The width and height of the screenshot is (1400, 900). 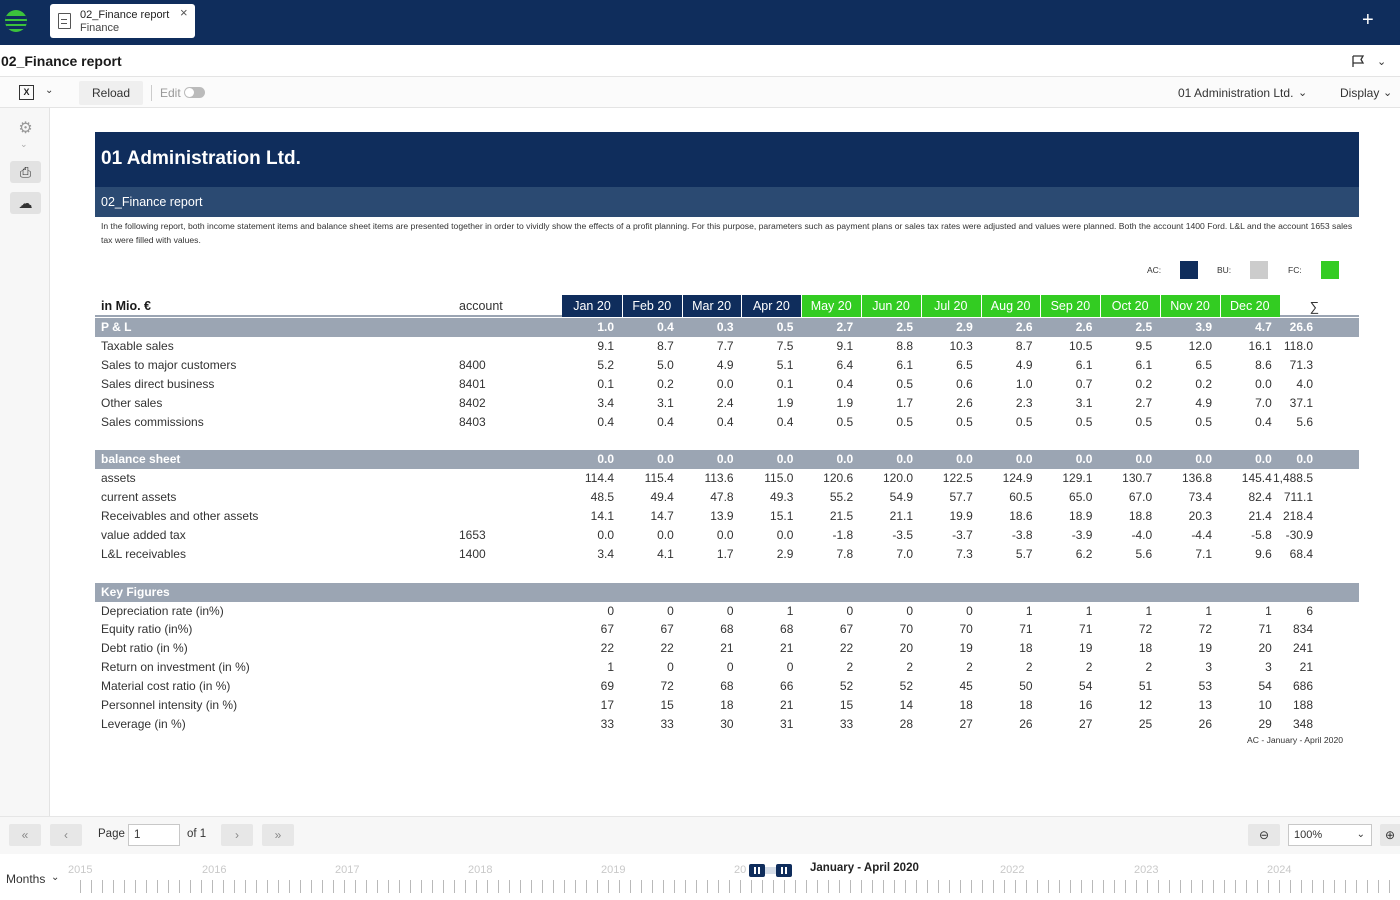 What do you see at coordinates (740, 886) in the screenshot?
I see `timeline-ticks` at bounding box center [740, 886].